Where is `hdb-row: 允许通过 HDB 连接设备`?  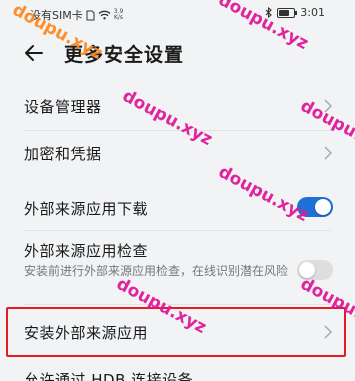
hdb-row: 允许通过 HDB 连接设备 is located at coordinates (177, 371).